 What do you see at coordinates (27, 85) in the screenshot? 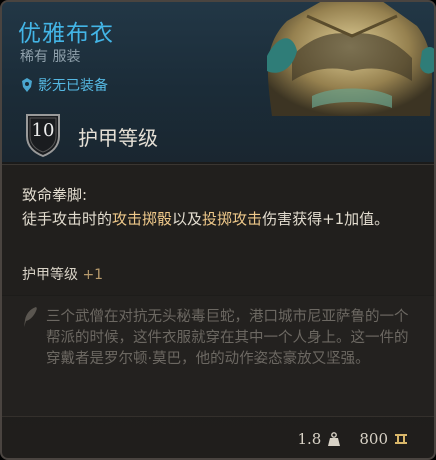
I see `proficiency-icon` at bounding box center [27, 85].